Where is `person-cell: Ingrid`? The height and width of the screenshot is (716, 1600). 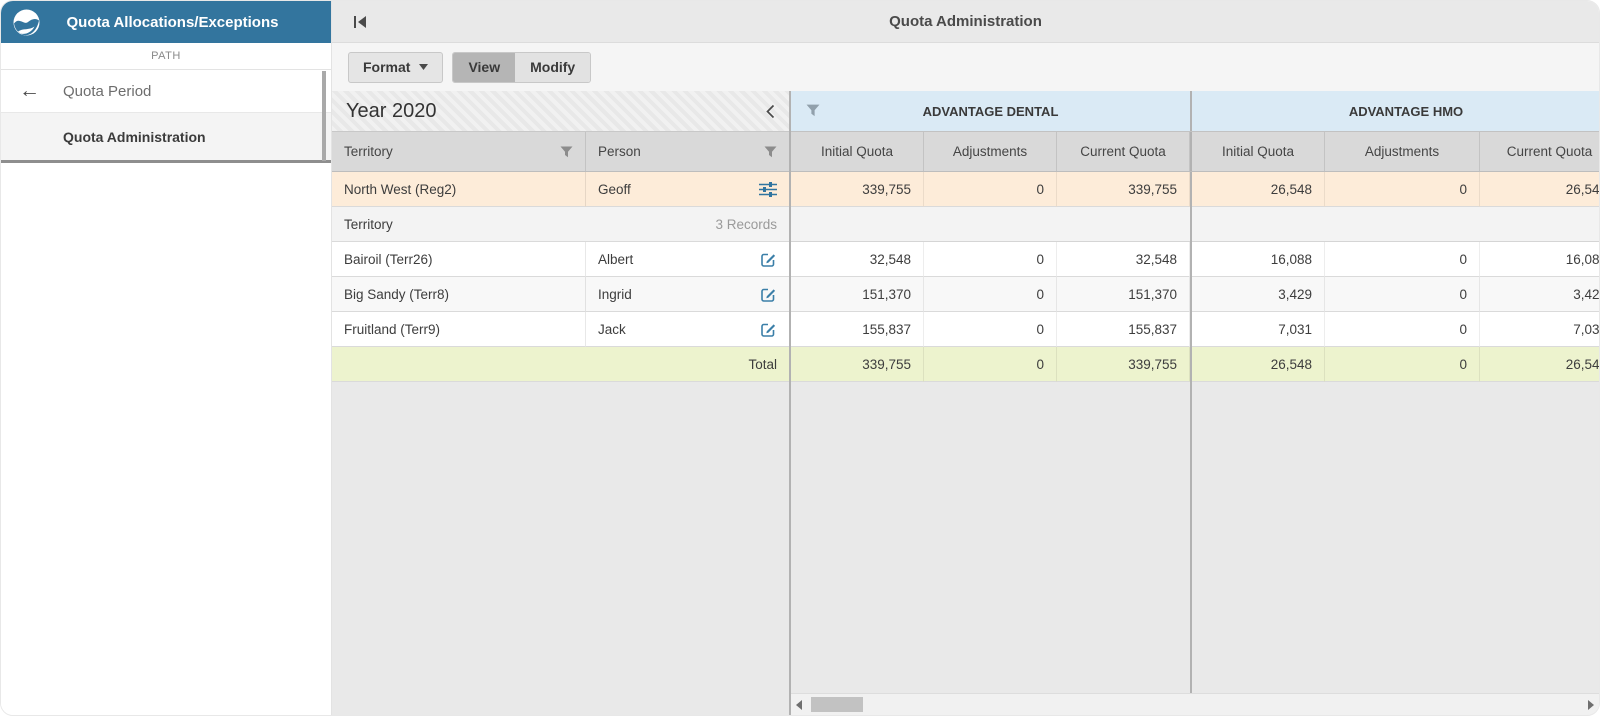
person-cell: Ingrid is located at coordinates (687, 294).